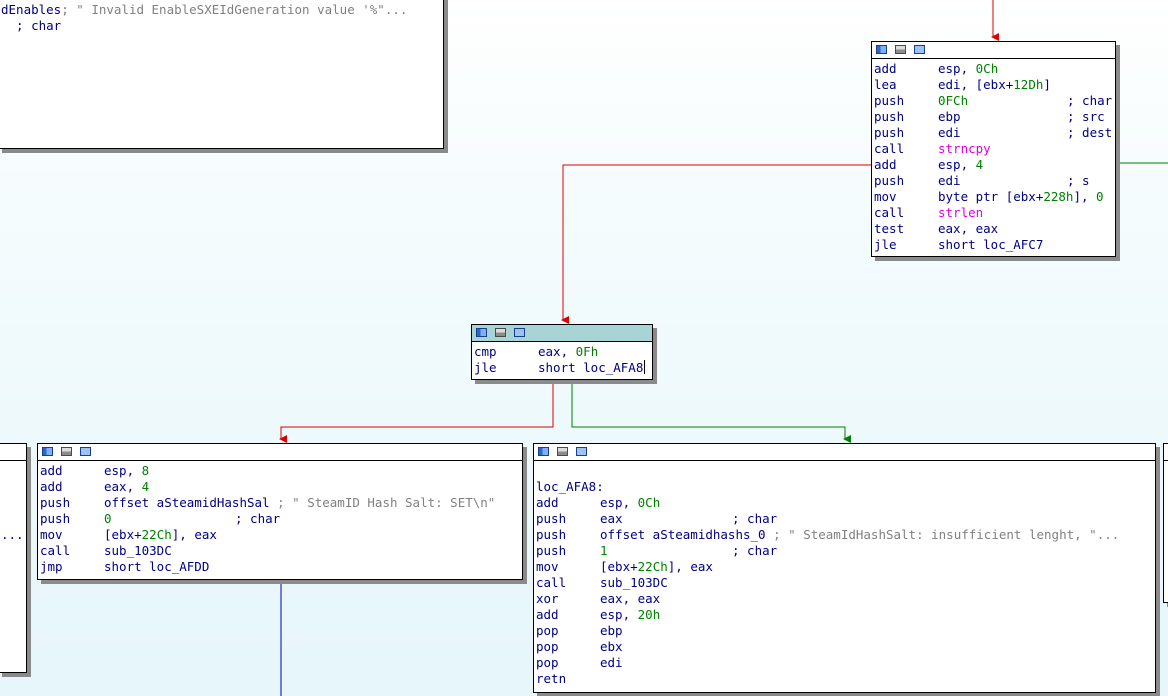  What do you see at coordinates (281, 471) in the screenshot?
I see `asm-line: add esp, 8` at bounding box center [281, 471].